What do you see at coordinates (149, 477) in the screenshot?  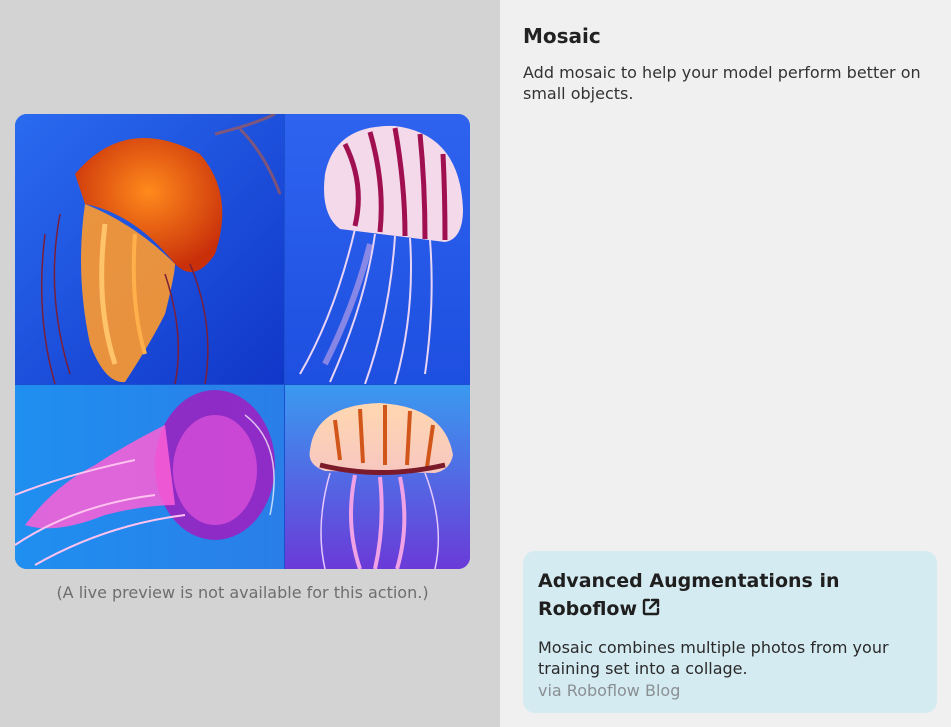 I see `jellyfish-magenta-tile` at bounding box center [149, 477].